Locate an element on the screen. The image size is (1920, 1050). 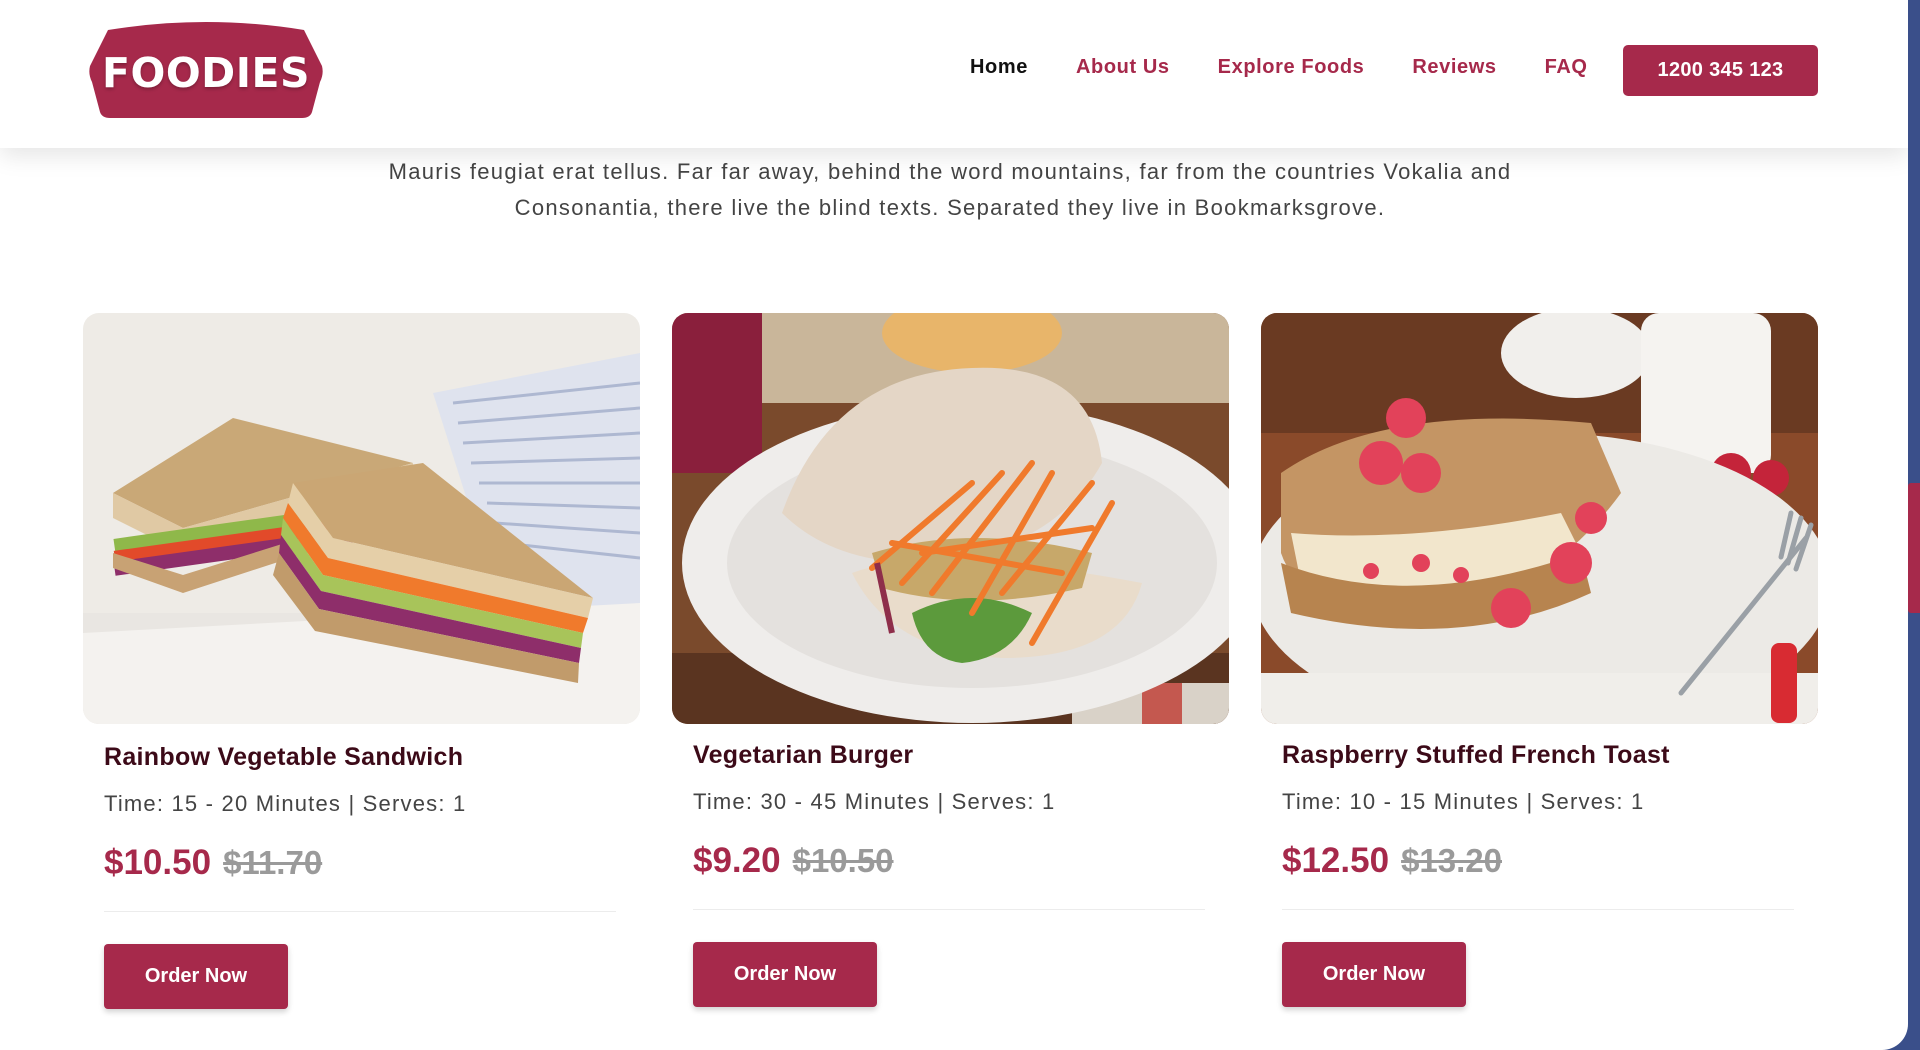
card-title: Vegetarian Burger is located at coordinates (803, 755).